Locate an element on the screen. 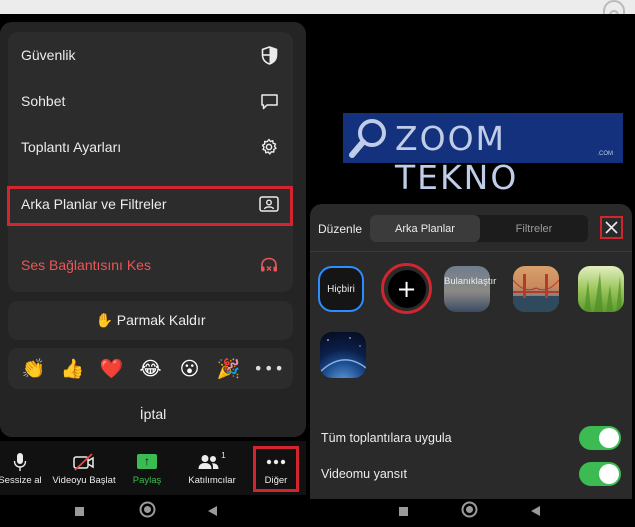 This screenshot has height=527, width=635. reaction-thumbs-up: 👍 is located at coordinates (73, 368).